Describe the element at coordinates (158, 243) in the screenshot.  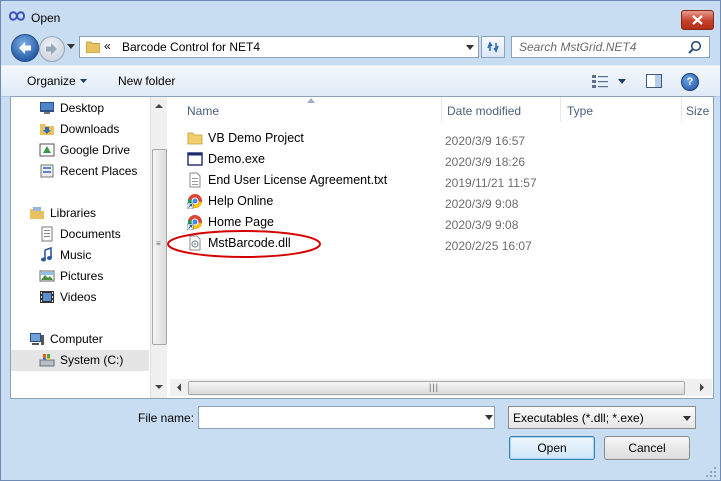
I see `scroll-grip: ≡` at that location.